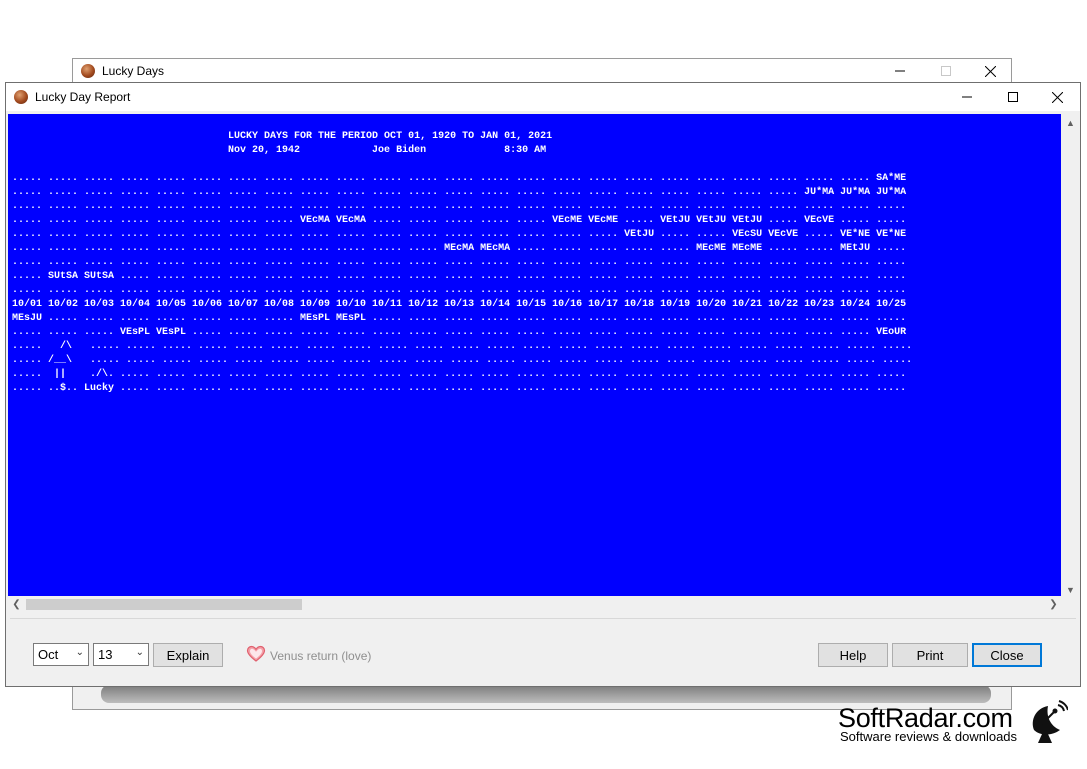 Image resolution: width=1087 pixels, height=769 pixels. Describe the element at coordinates (1053, 604) in the screenshot. I see `scroll-right-arrow: ❯` at that location.